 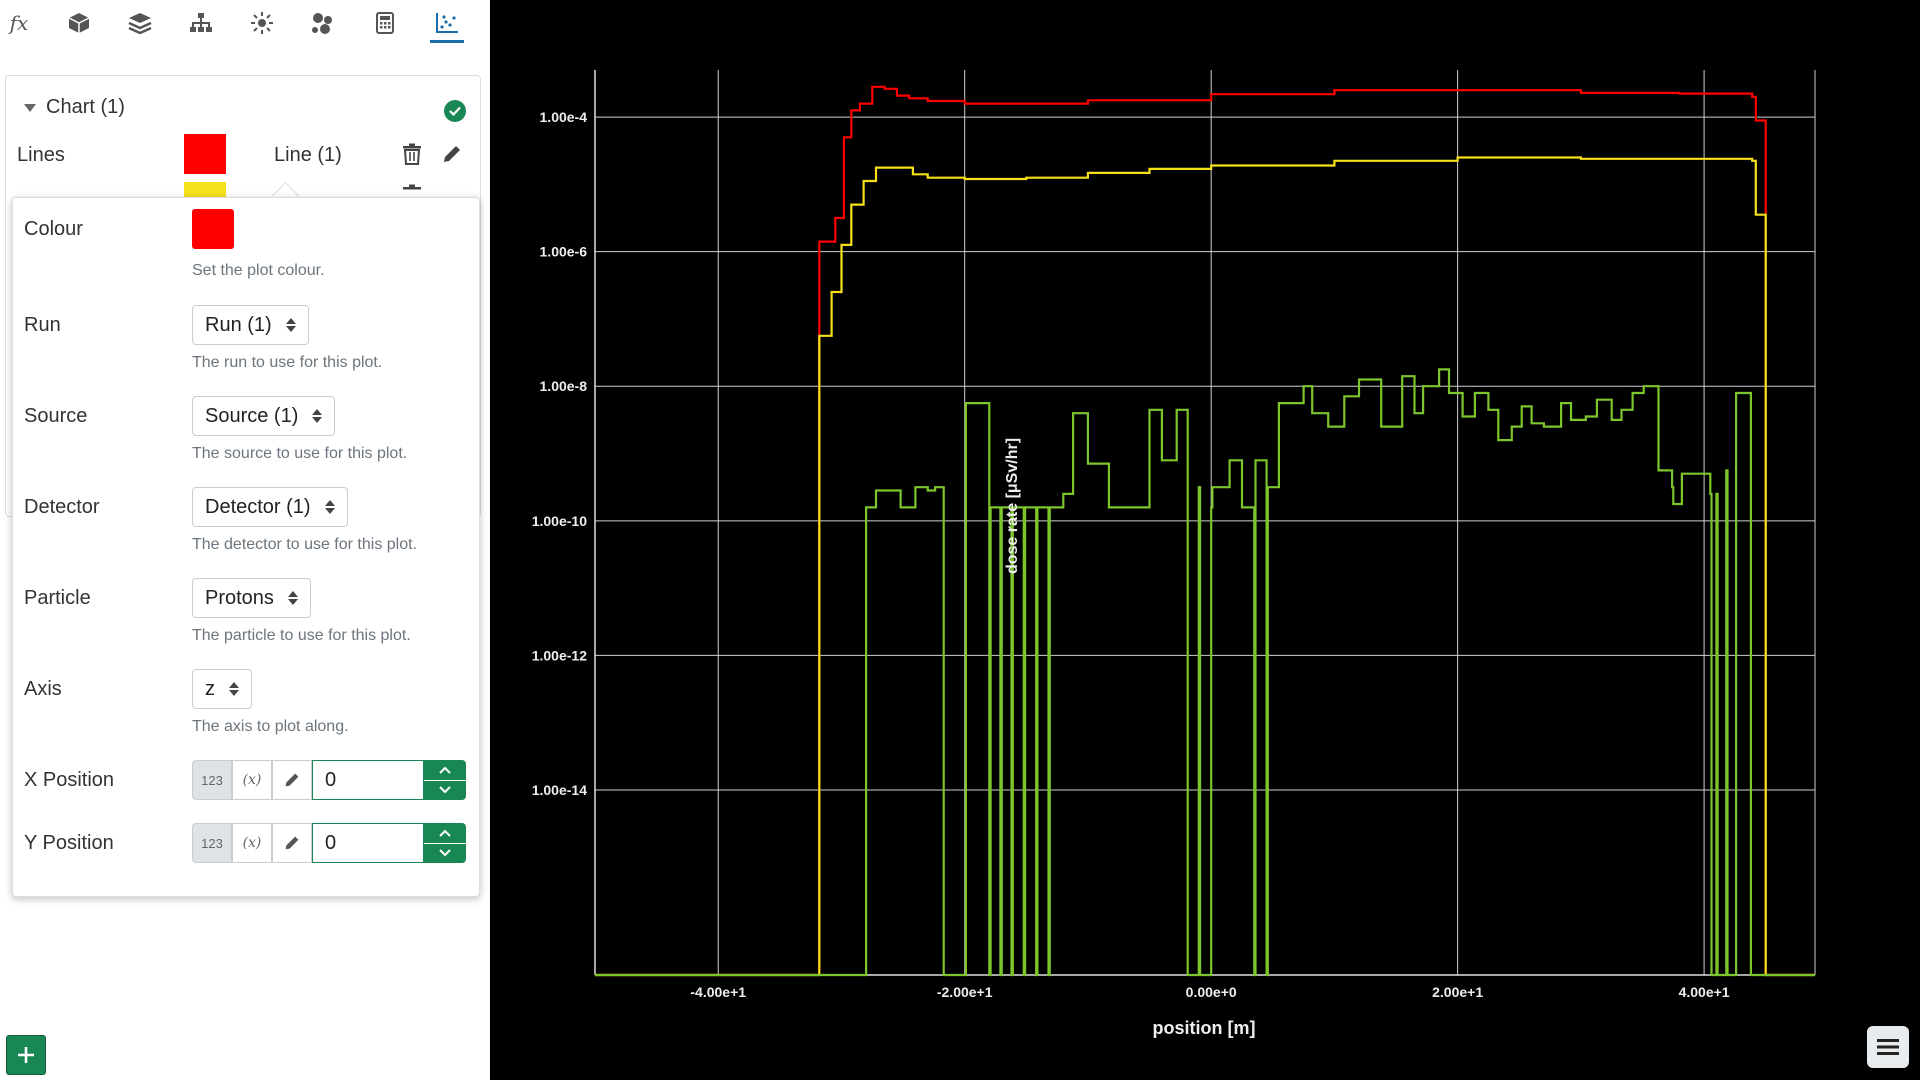 What do you see at coordinates (239, 597) in the screenshot?
I see `particle-select-value: Protons` at bounding box center [239, 597].